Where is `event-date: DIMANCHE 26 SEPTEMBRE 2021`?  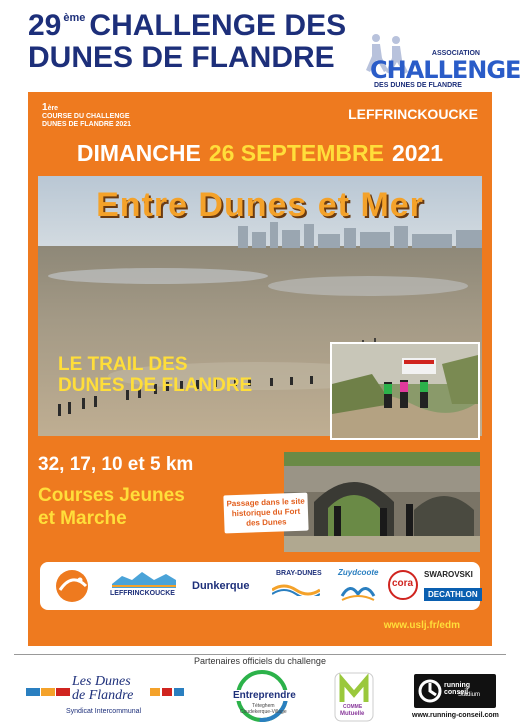
event-date: DIMANCHE 26 SEPTEMBRE 2021 is located at coordinates (260, 153).